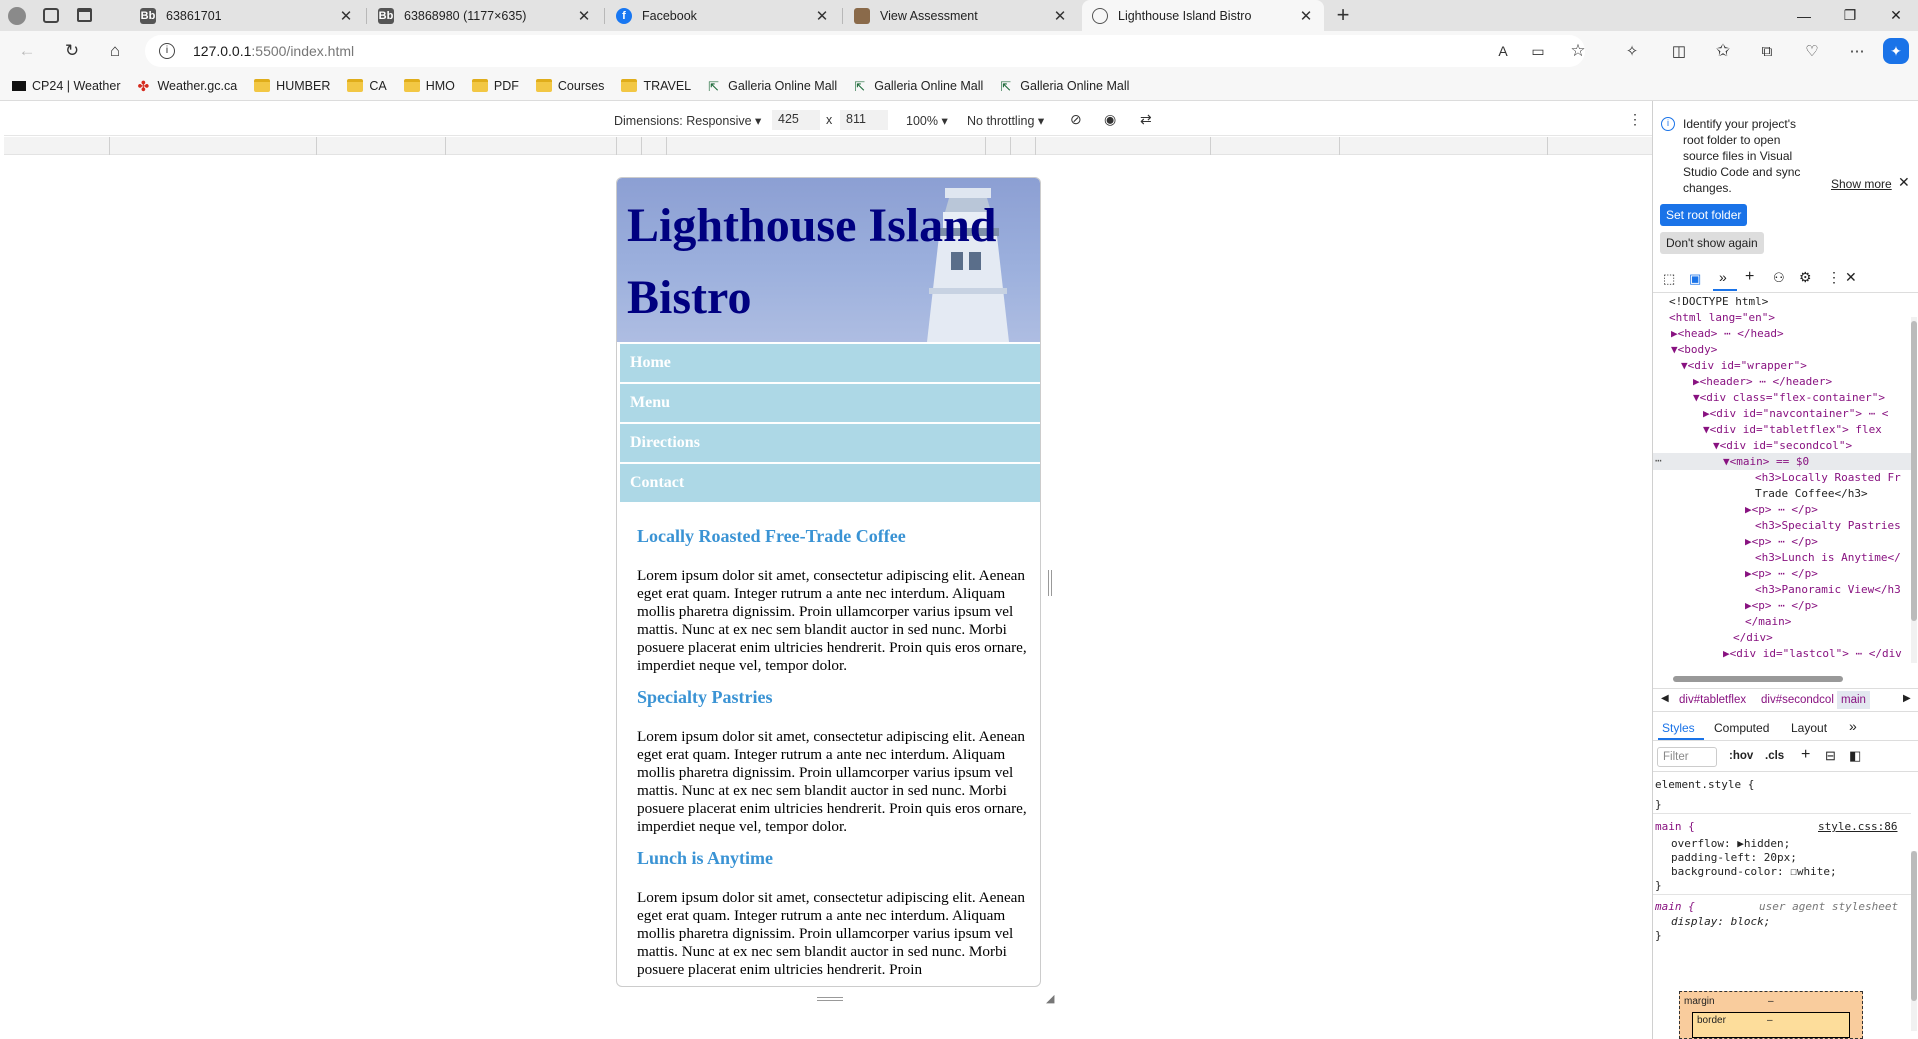 Image resolution: width=1918 pixels, height=1039 pixels. Describe the element at coordinates (1779, 278) in the screenshot. I see `connect-icon: ⚇` at that location.